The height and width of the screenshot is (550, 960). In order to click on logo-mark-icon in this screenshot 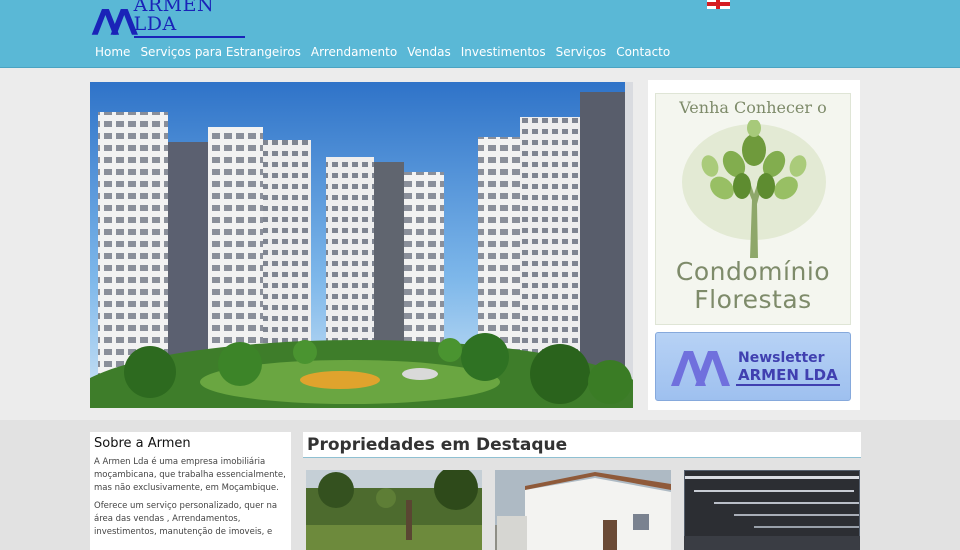, I will do `click(114, 22)`.